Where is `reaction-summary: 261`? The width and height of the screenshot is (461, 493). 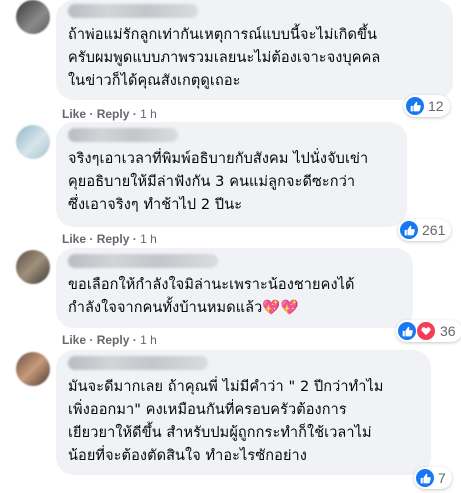 reaction-summary: 261 is located at coordinates (425, 230).